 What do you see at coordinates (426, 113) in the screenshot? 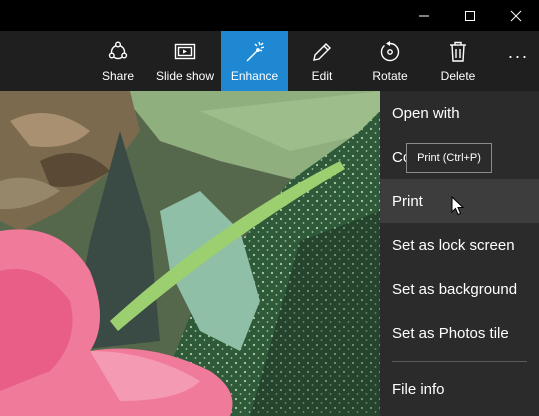
I see `menu-item-label: Open with` at bounding box center [426, 113].